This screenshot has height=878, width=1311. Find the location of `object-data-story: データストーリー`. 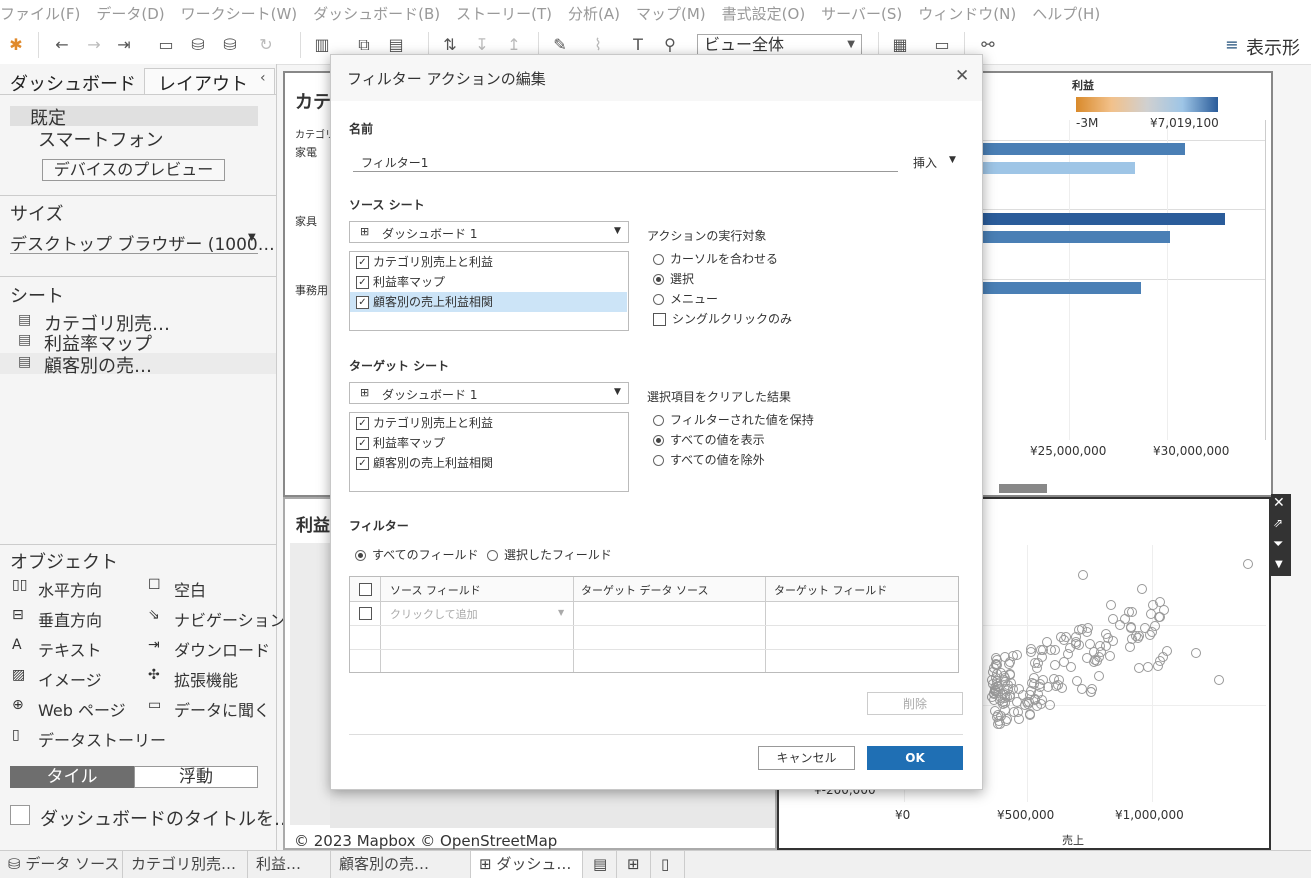

object-data-story: データストーリー is located at coordinates (102, 739).